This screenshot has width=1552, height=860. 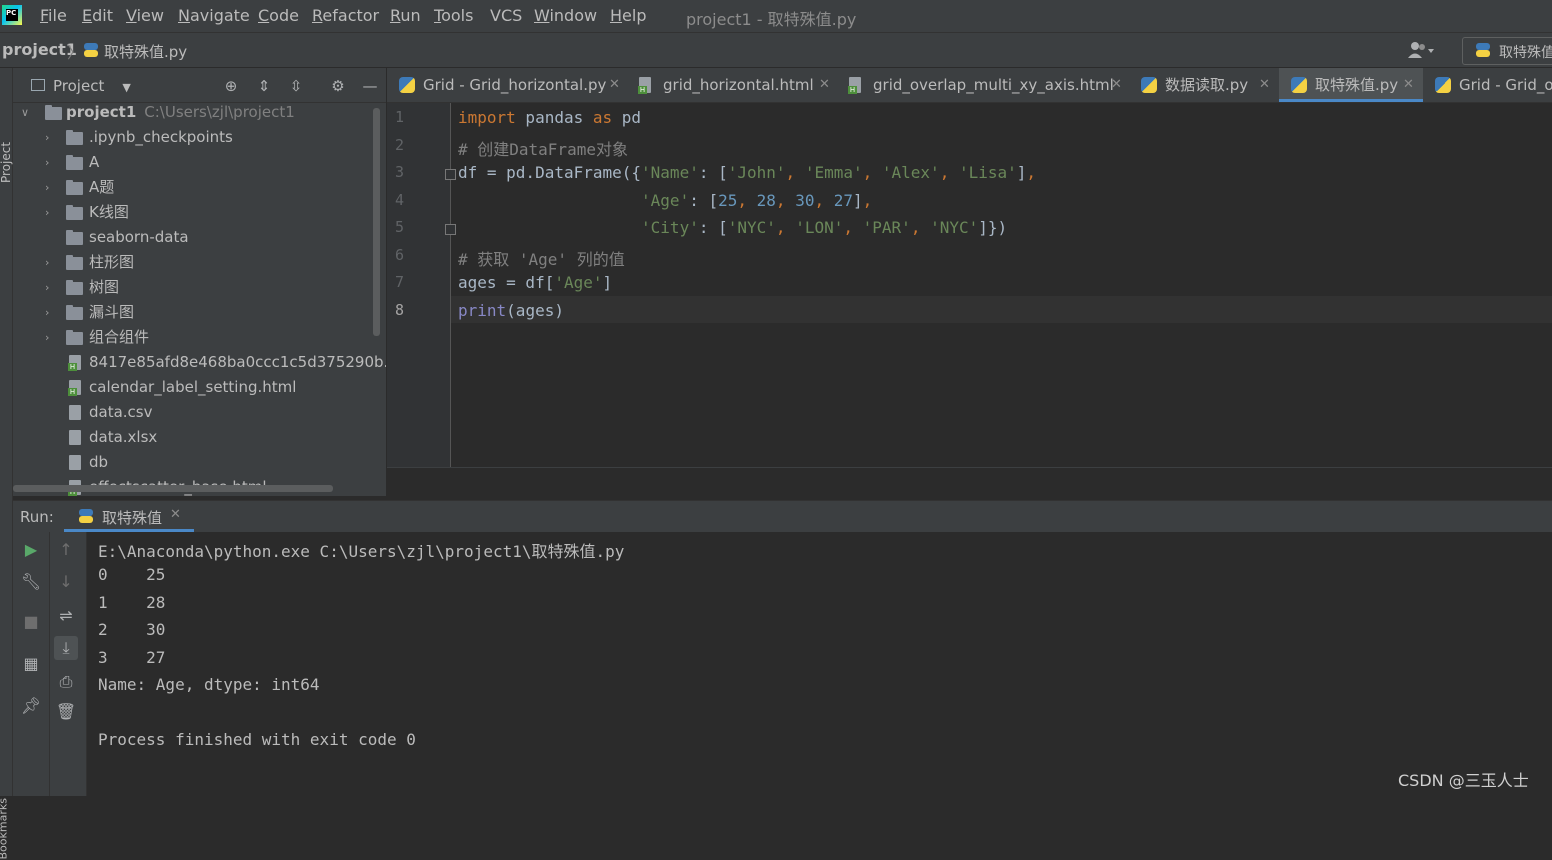 What do you see at coordinates (31, 706) in the screenshot?
I see `pin-icon: 📌︎` at bounding box center [31, 706].